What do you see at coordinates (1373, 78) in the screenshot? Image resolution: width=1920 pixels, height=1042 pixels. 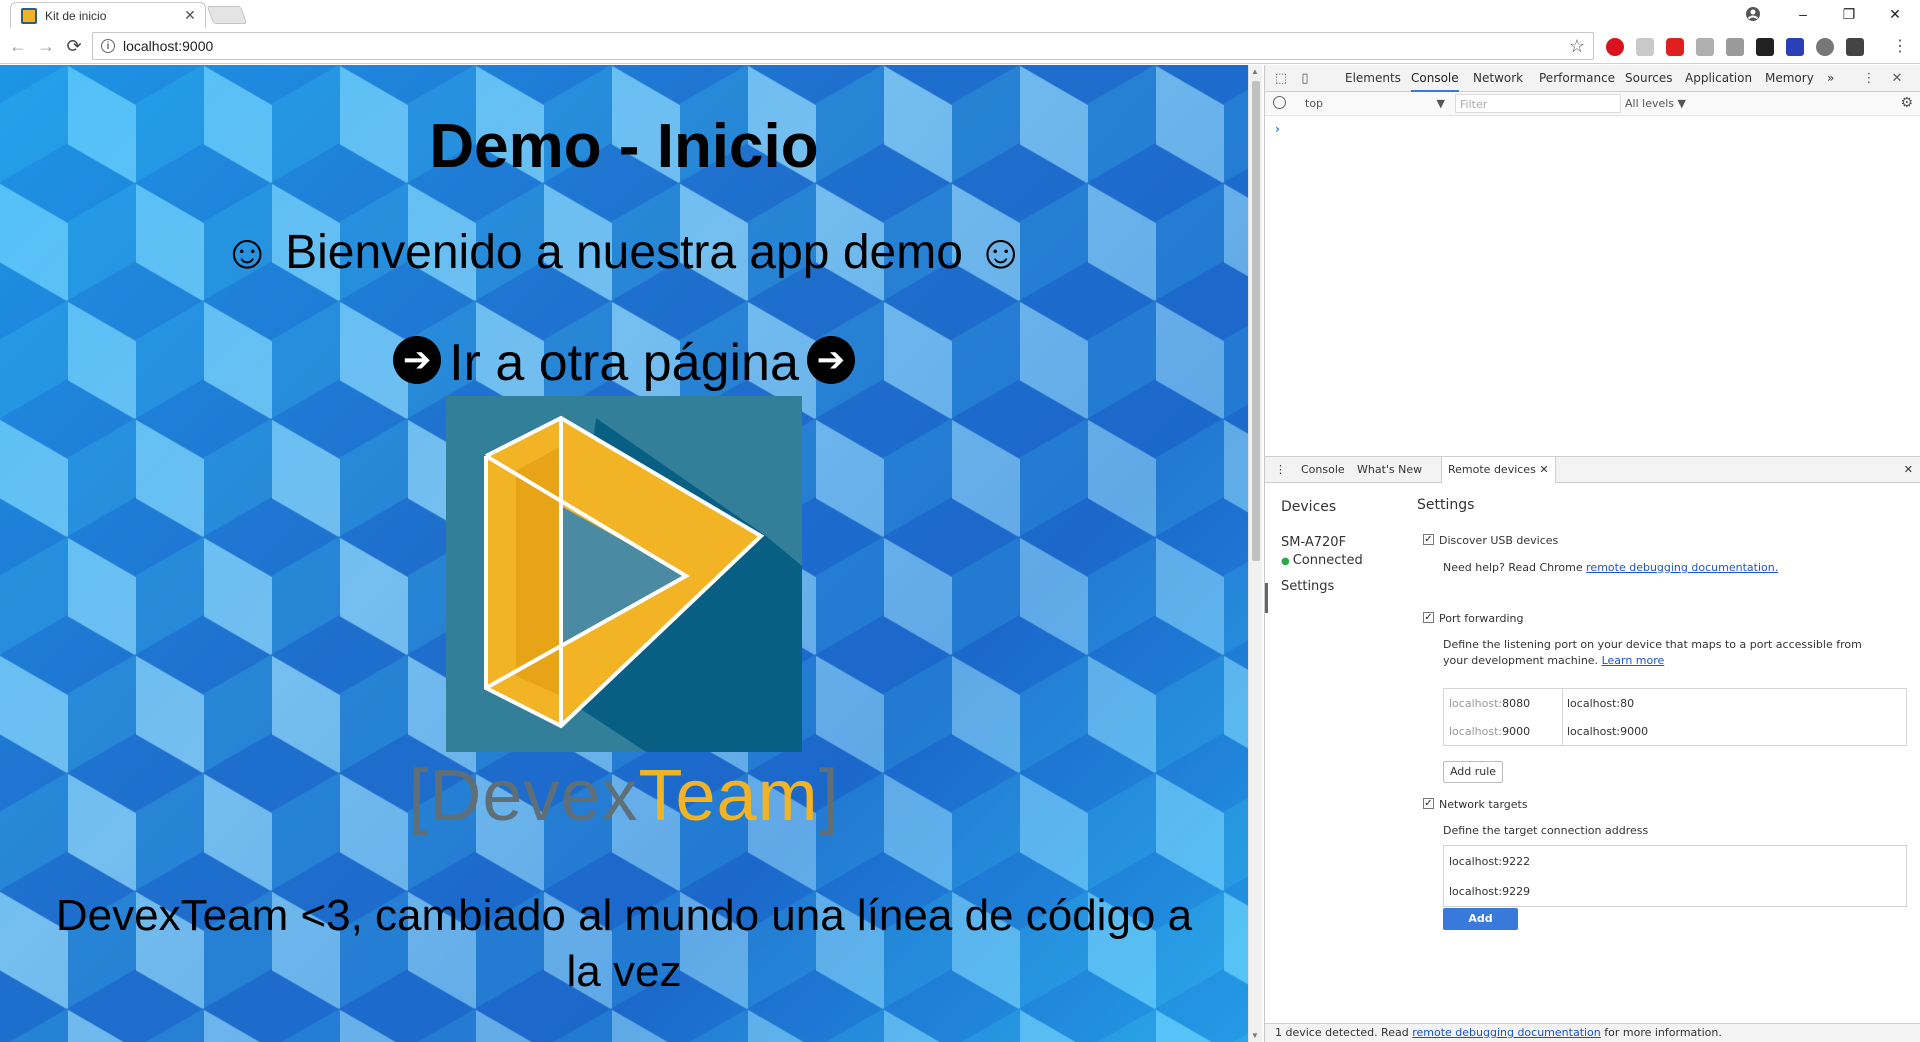 I see `tab-elements: Elements` at bounding box center [1373, 78].